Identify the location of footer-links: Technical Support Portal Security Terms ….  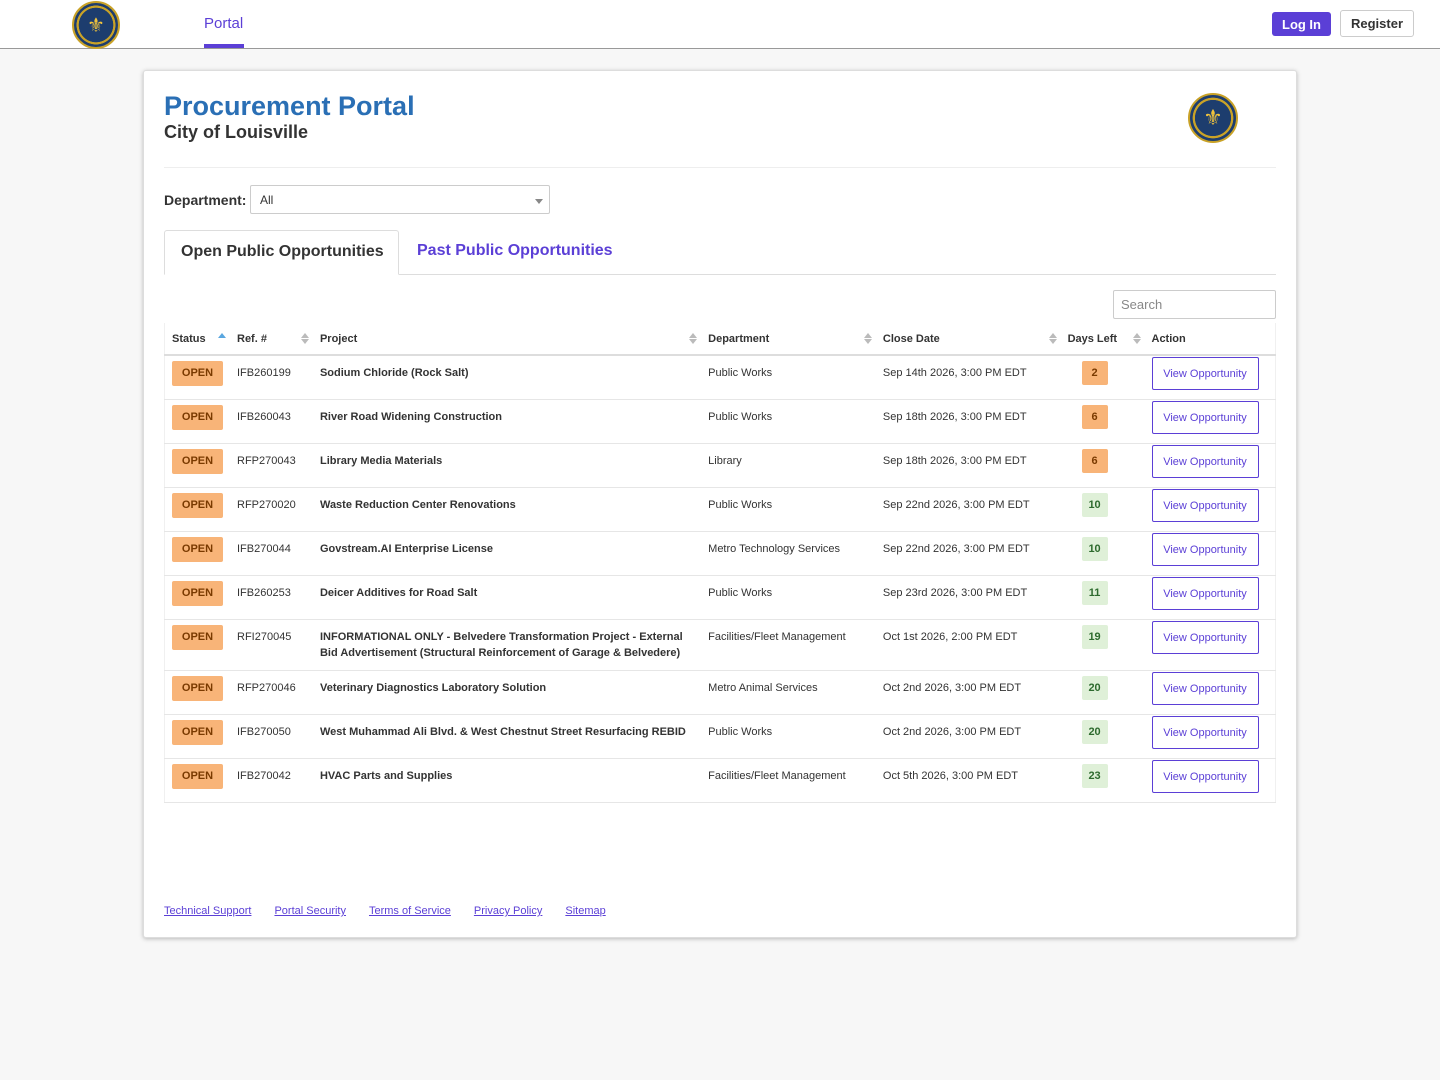
(385, 911).